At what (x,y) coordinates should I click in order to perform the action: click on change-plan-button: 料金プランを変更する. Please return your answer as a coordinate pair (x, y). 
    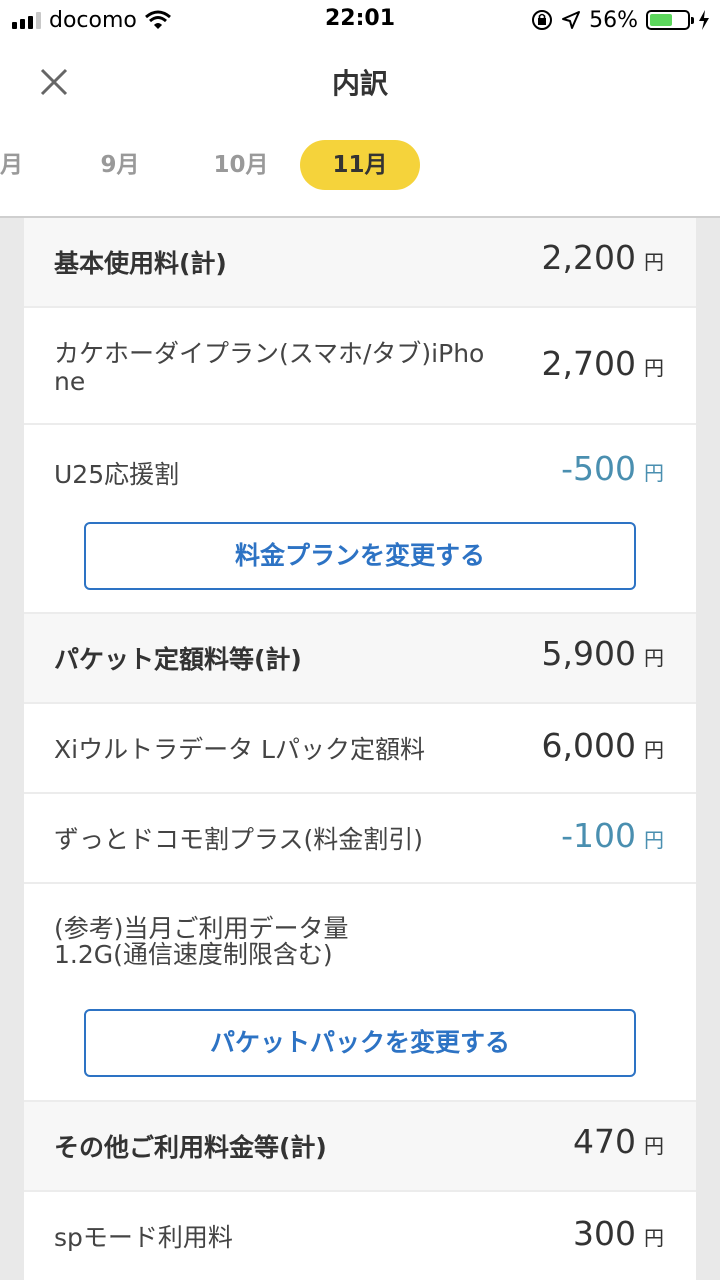
    Looking at the image, I should click on (360, 556).